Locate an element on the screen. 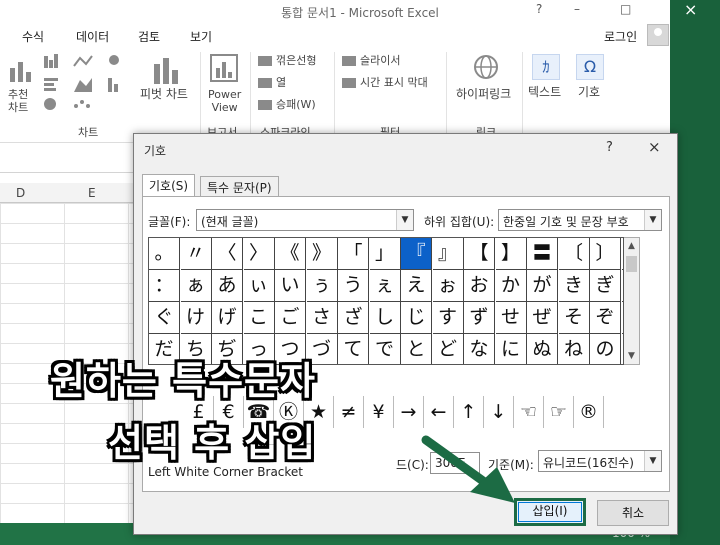 This screenshot has width=720, height=545. symbol-cell: し is located at coordinates (385, 318).